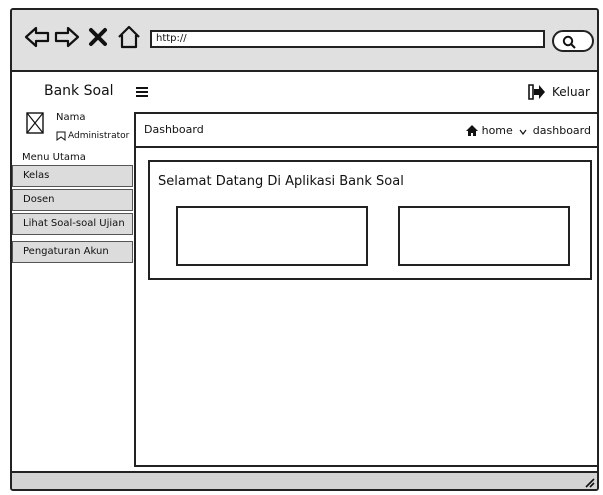 This screenshot has width=603, height=495. What do you see at coordinates (347, 39) in the screenshot?
I see `address-bar: http://` at bounding box center [347, 39].